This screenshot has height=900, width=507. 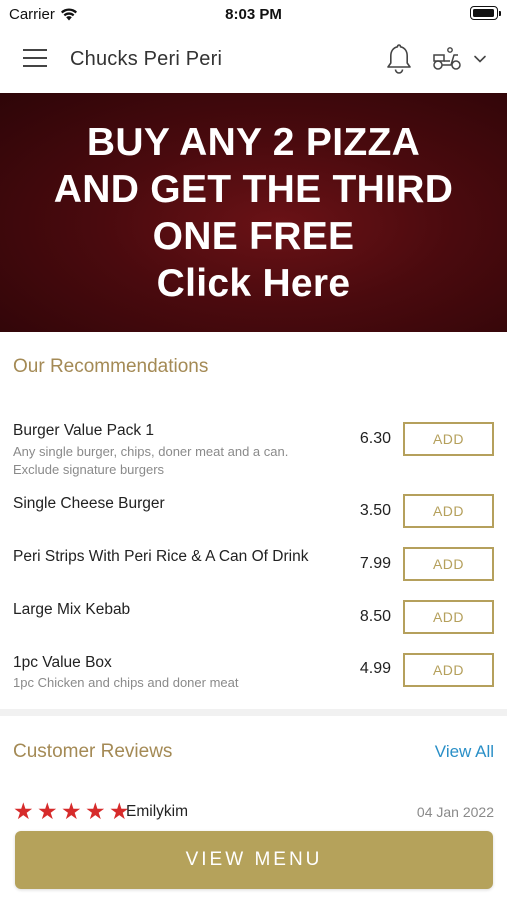 What do you see at coordinates (485, 13) in the screenshot?
I see `battery-icon` at bounding box center [485, 13].